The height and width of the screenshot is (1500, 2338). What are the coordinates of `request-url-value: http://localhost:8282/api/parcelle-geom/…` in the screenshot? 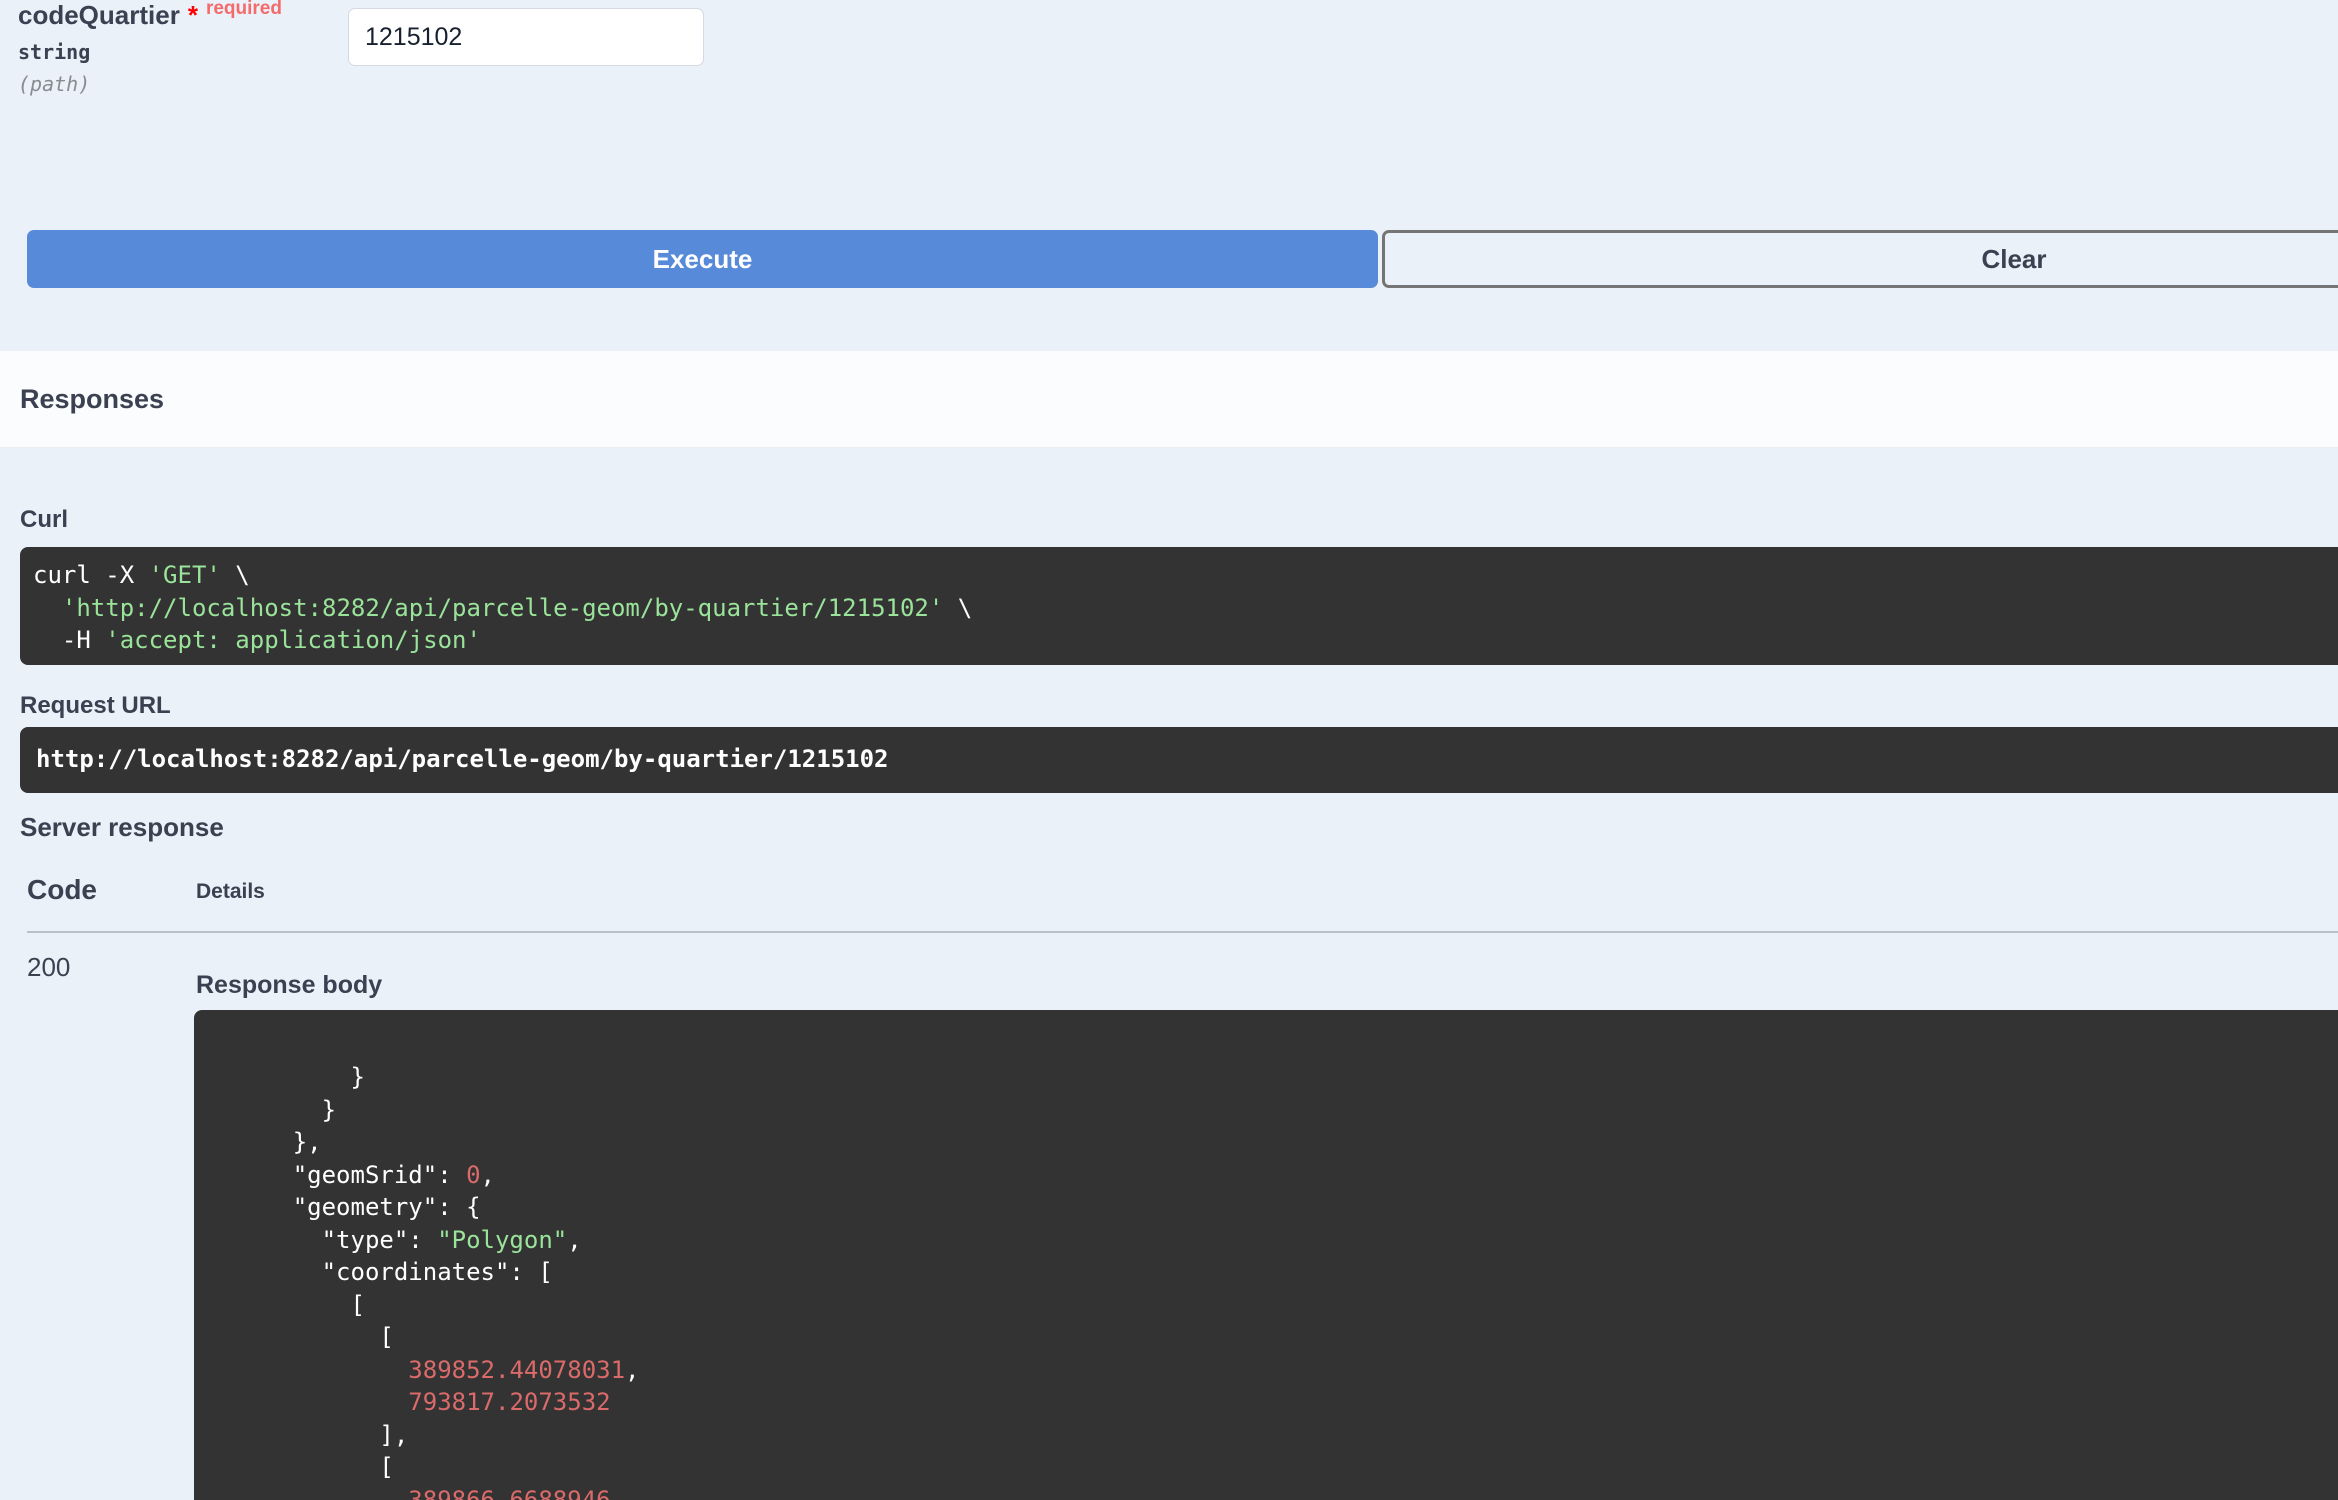 It's located at (462, 759).